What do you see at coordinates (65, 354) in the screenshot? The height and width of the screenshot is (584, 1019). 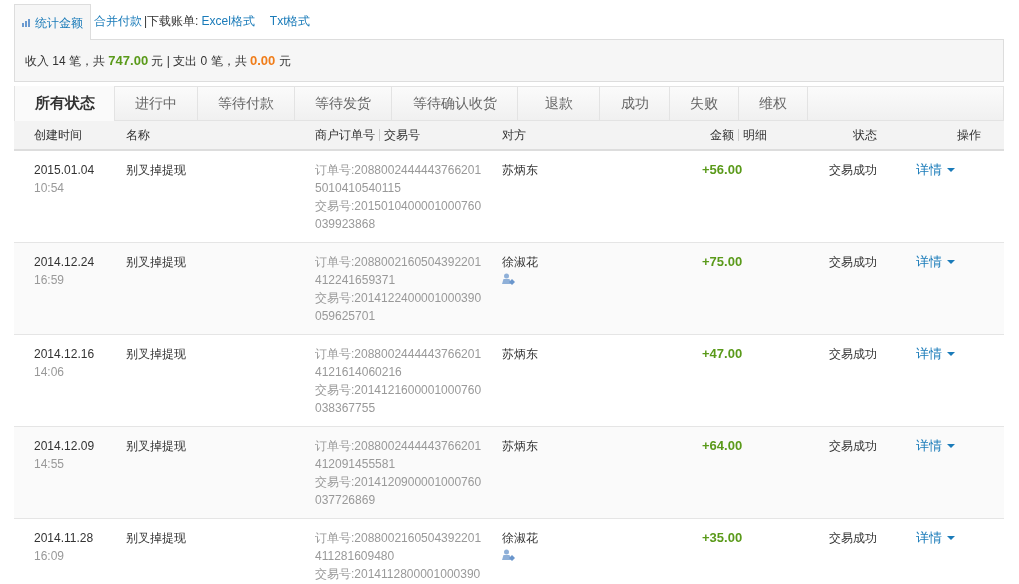 I see `date-text: 2014.12.16` at bounding box center [65, 354].